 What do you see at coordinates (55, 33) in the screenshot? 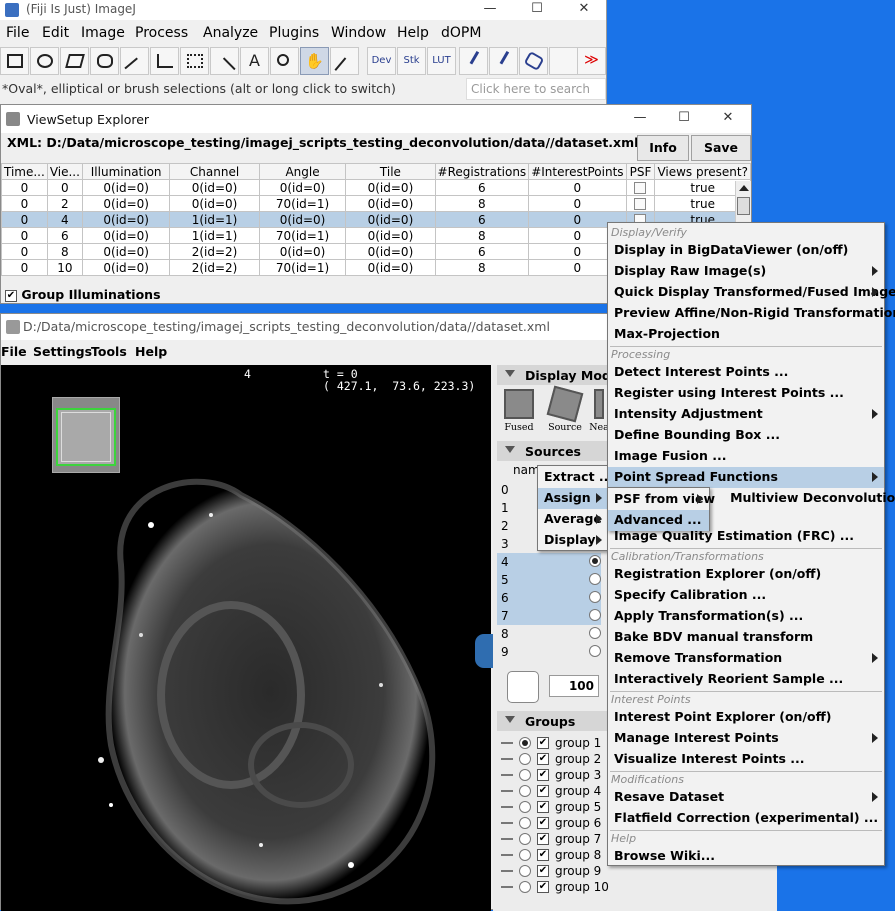
I see `menu-edit: Edit` at bounding box center [55, 33].